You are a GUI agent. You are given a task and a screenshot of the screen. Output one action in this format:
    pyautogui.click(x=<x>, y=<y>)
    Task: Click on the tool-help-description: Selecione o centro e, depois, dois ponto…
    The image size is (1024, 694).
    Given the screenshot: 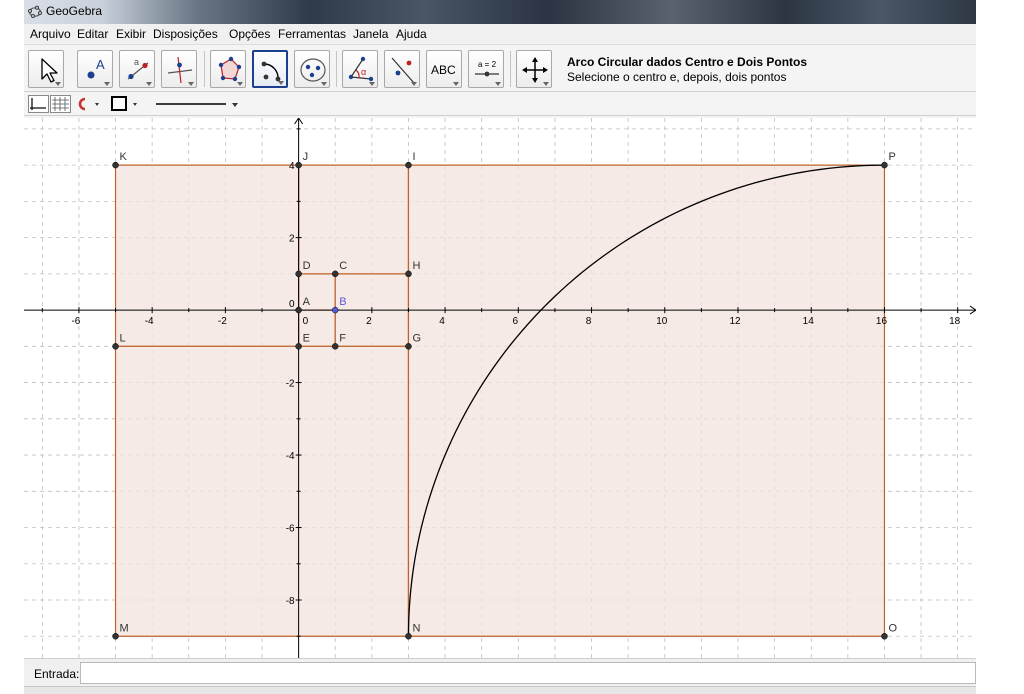 What is the action you would take?
    pyautogui.click(x=677, y=77)
    